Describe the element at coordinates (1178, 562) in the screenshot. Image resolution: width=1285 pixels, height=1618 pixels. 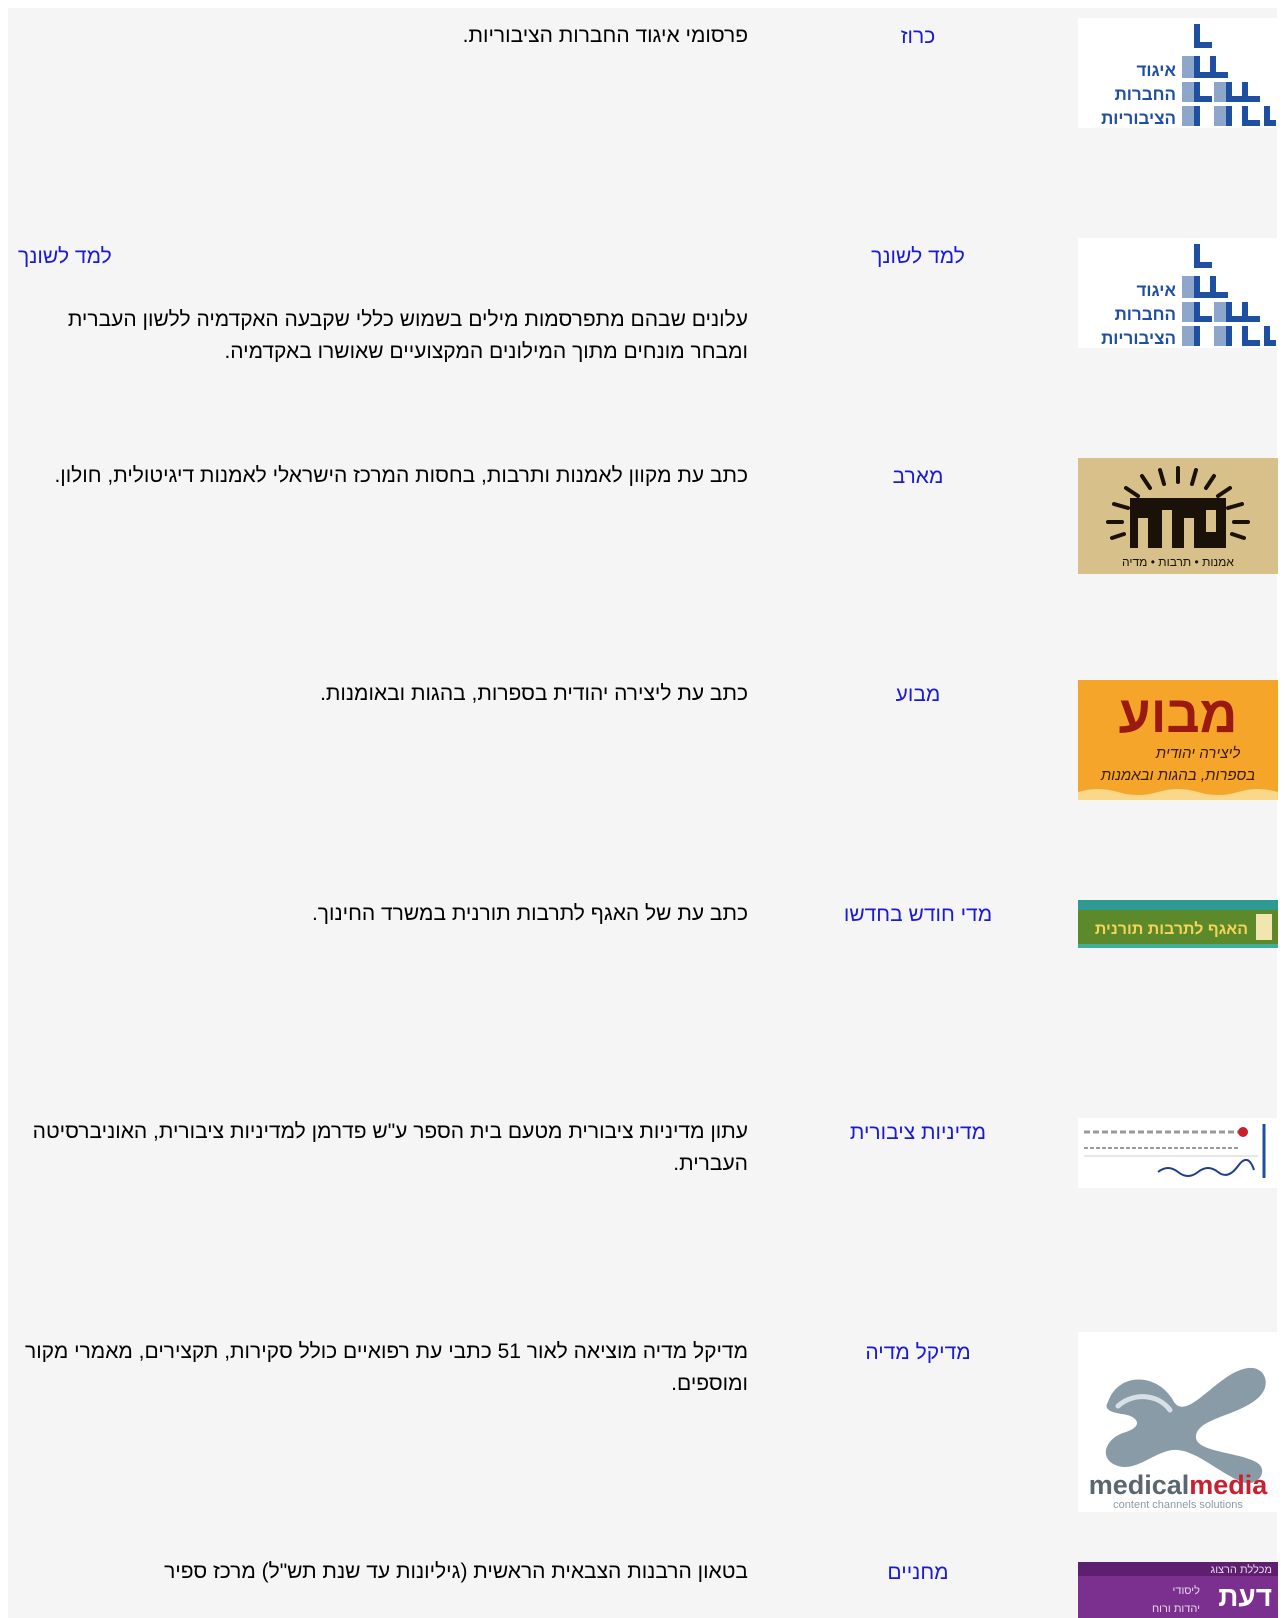
I see `maarav-logo-tagline: אמנות • תרבות • מדיה` at that location.